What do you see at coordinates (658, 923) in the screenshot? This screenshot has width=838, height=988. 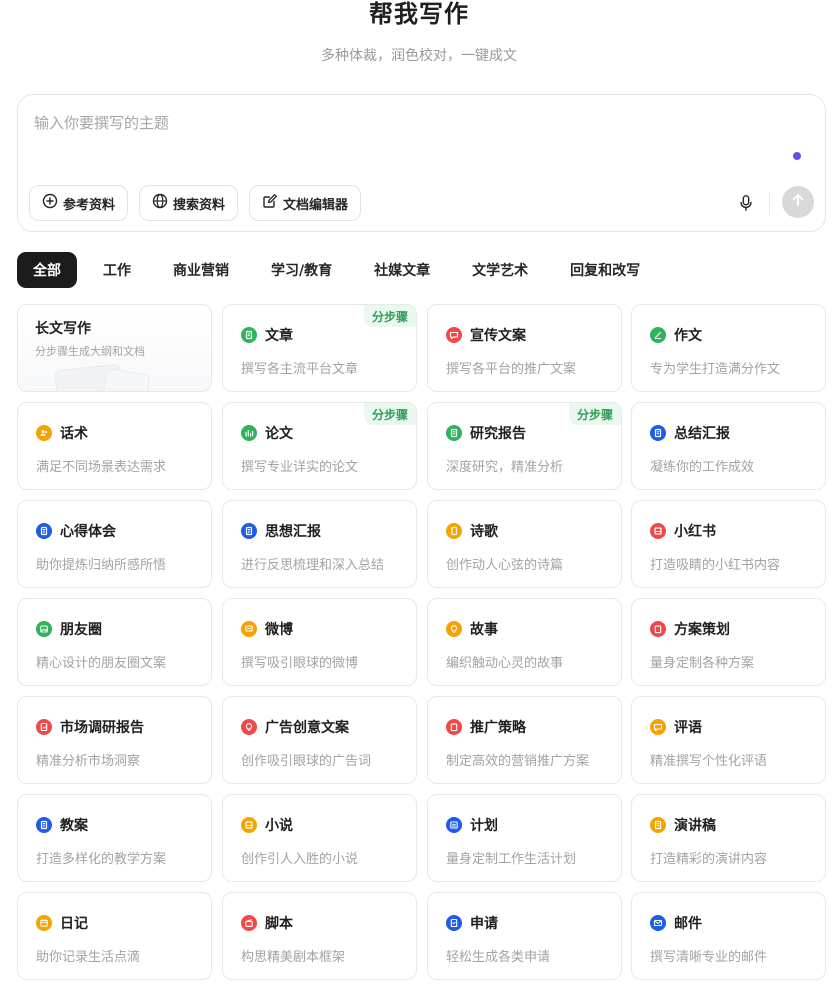 I see `mail-icon` at bounding box center [658, 923].